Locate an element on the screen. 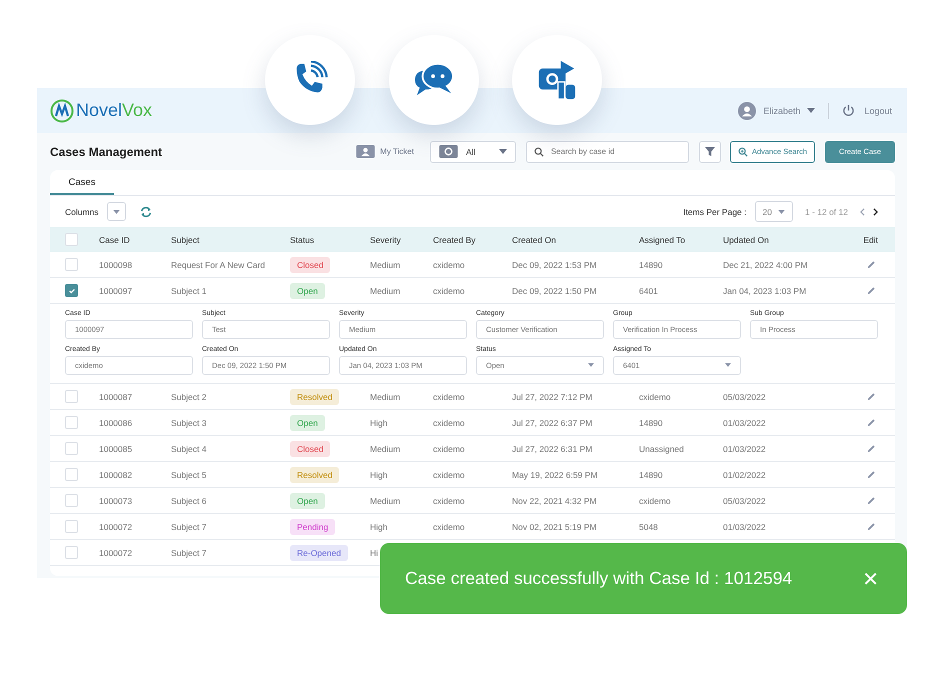  media-icon is located at coordinates (557, 80).